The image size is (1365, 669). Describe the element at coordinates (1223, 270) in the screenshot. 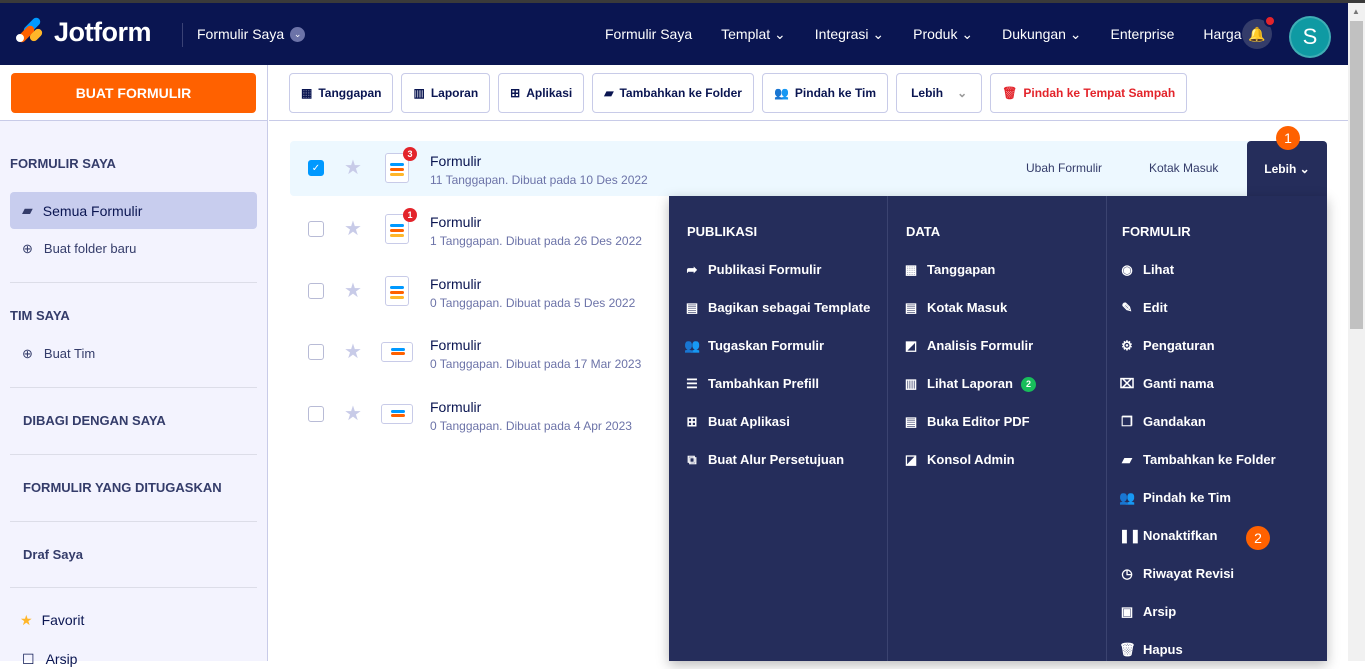

I see `menu-item: ◉ Lihat` at that location.